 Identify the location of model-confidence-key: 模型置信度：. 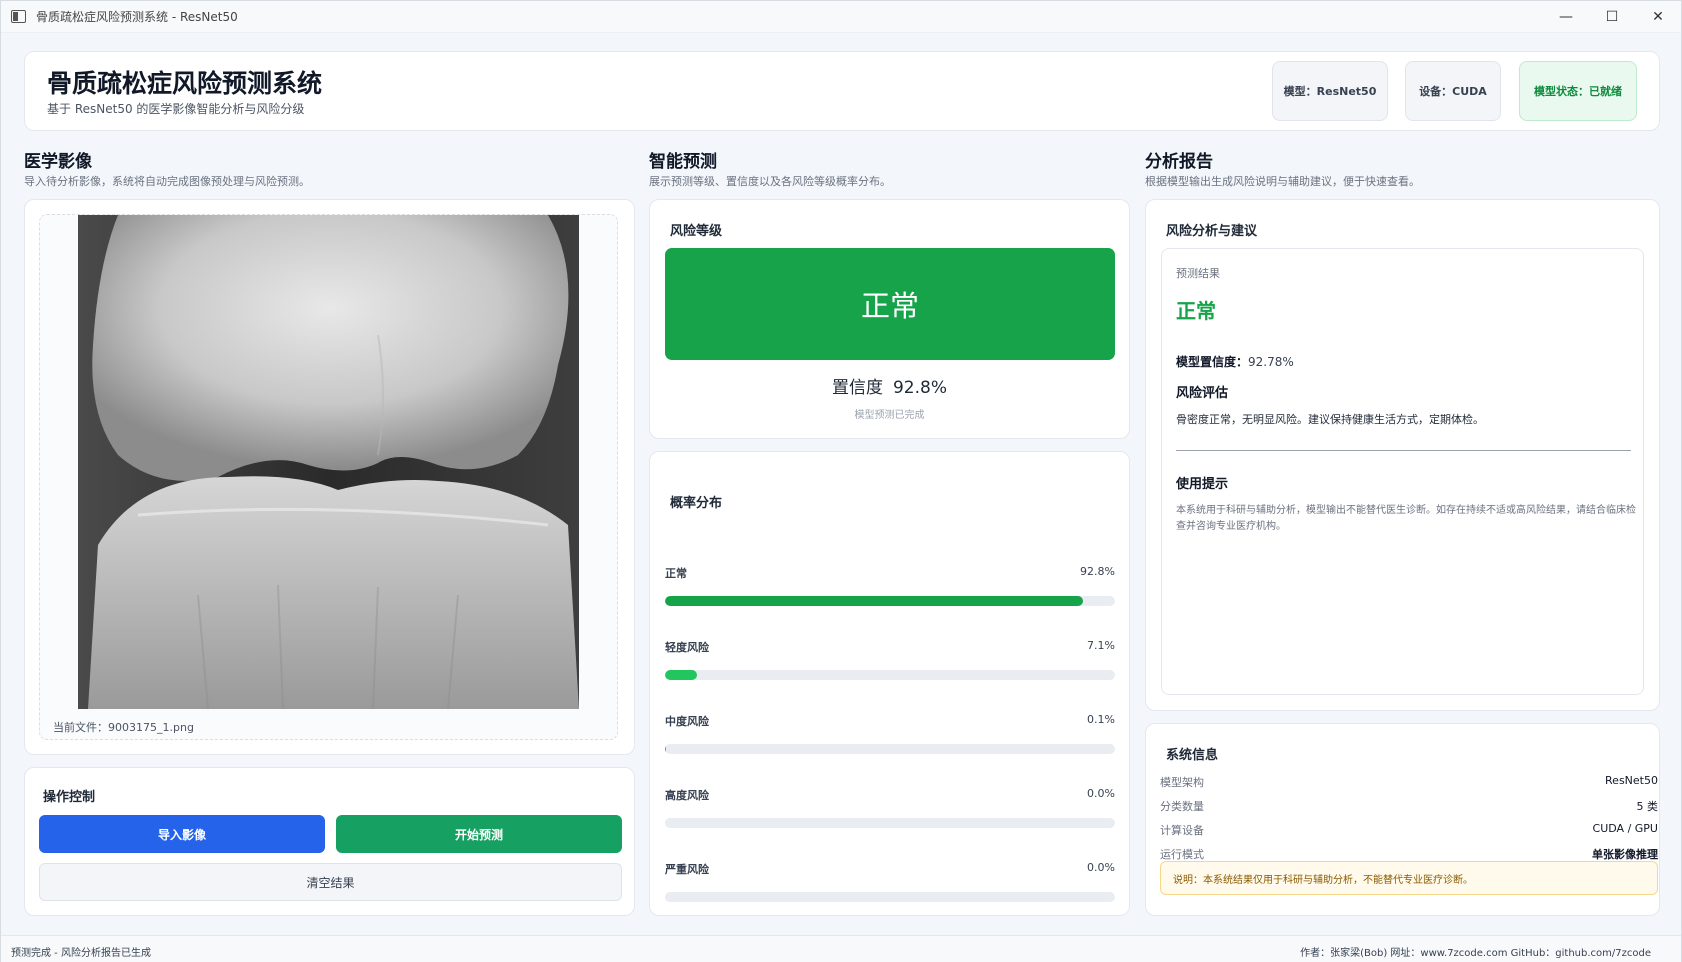
(1212, 362).